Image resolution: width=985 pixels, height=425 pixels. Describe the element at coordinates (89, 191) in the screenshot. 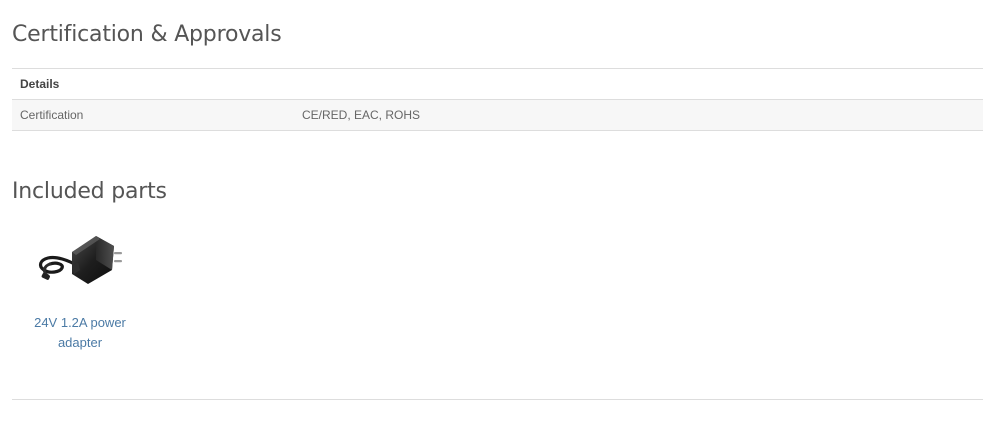

I see `included-parts-section-title: Included parts` at that location.